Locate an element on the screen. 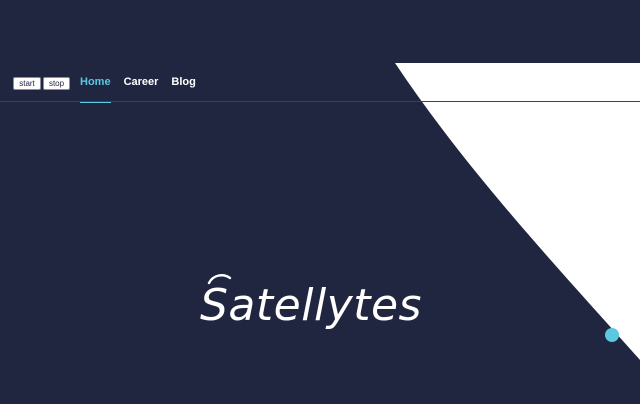  nav-home-link: Home is located at coordinates (95, 89).